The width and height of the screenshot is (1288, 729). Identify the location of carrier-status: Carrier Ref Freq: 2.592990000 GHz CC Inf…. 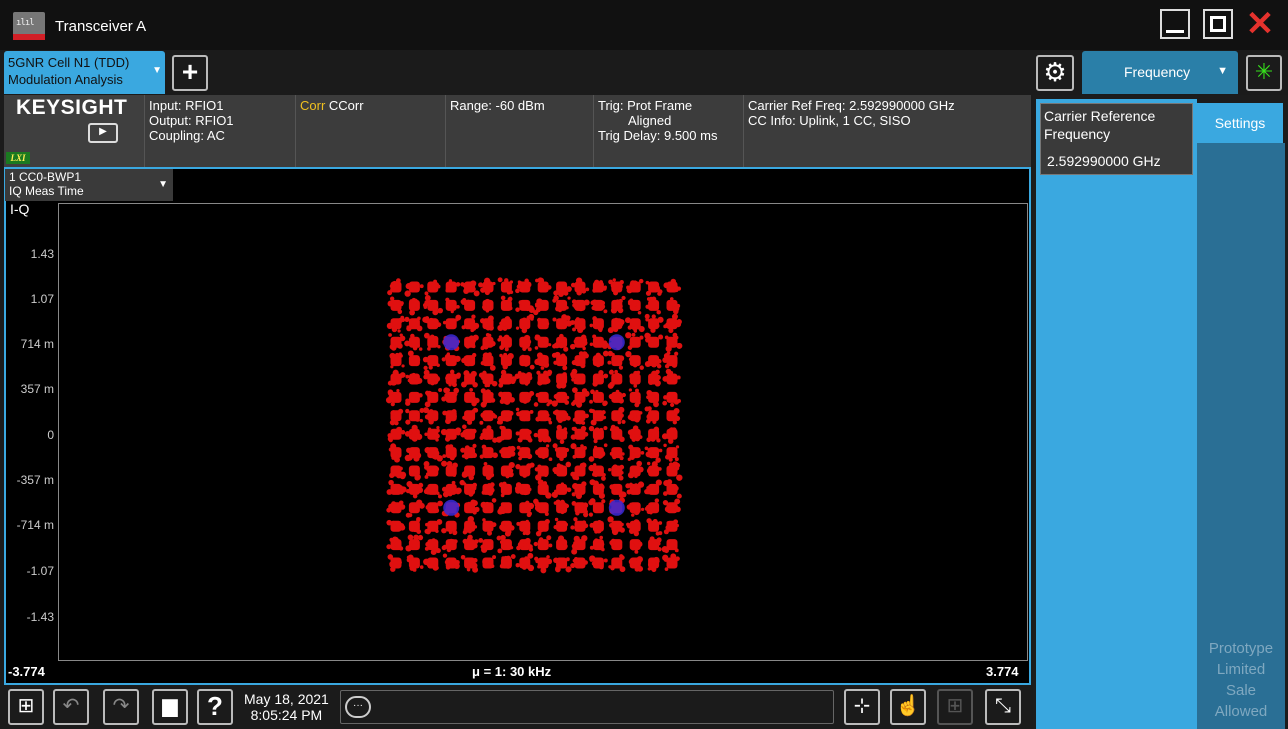
(887, 131).